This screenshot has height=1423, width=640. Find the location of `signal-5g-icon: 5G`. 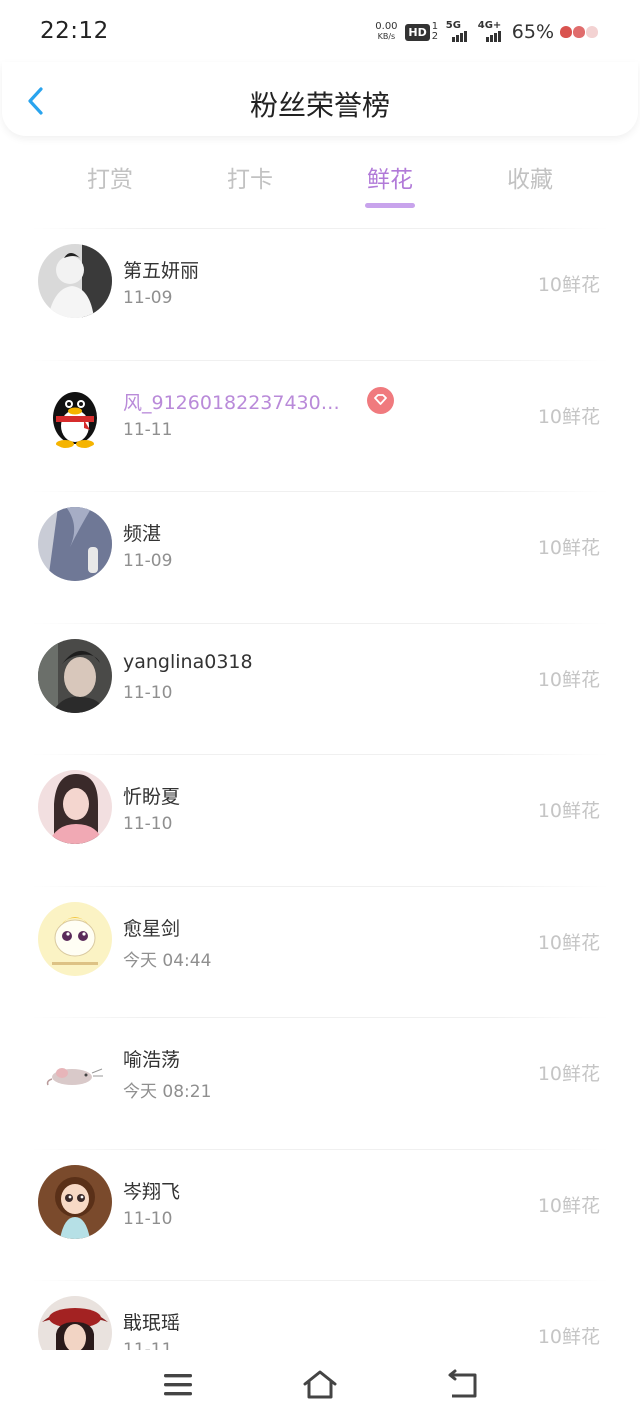

signal-5g-icon: 5G is located at coordinates (459, 31).